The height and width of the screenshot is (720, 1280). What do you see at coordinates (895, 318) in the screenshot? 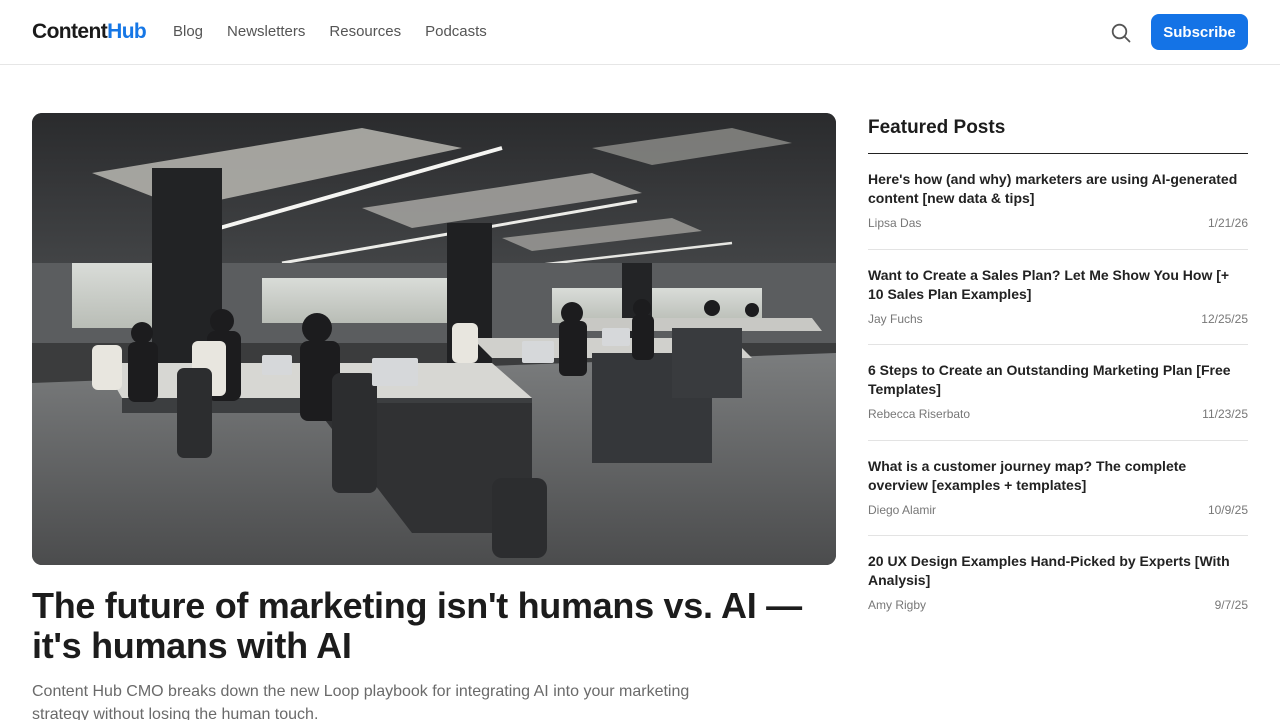
I see `post-author: Jay Fuchs` at bounding box center [895, 318].